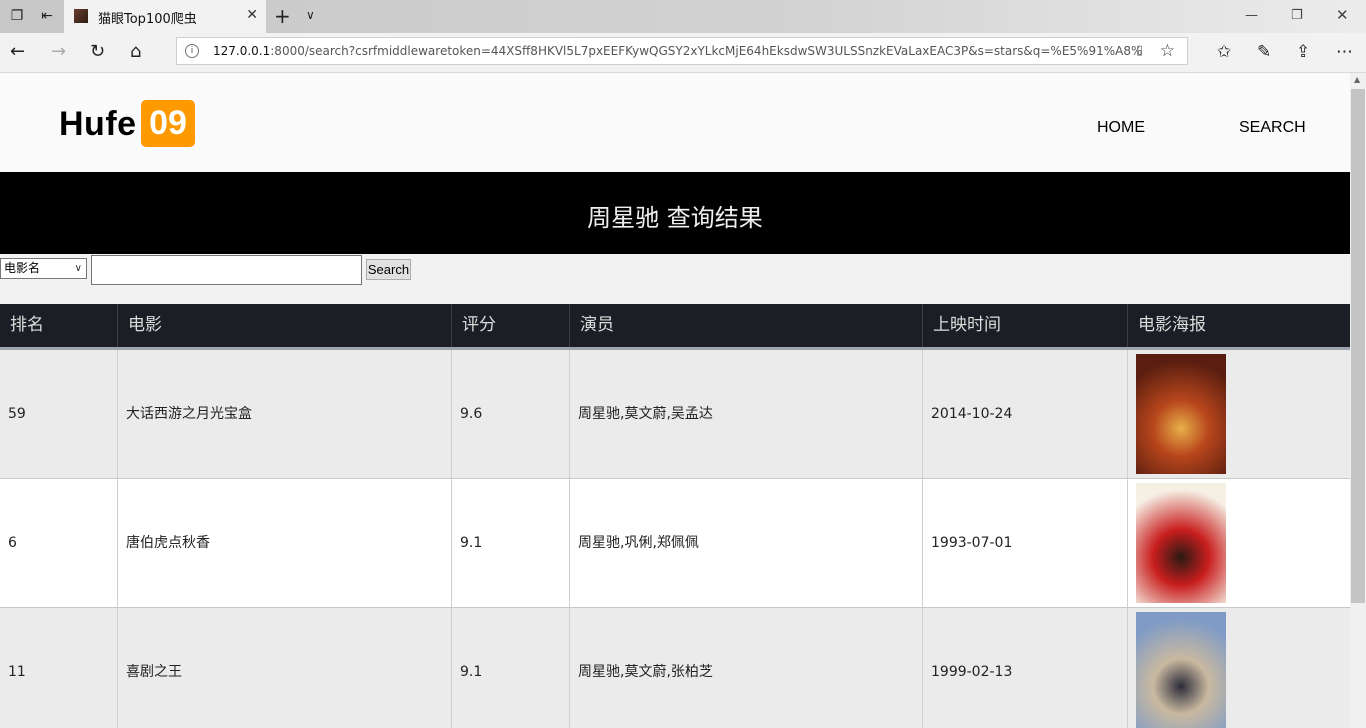 This screenshot has height=728, width=1366. I want to click on cell-release: 1999-02-13, so click(1025, 668).